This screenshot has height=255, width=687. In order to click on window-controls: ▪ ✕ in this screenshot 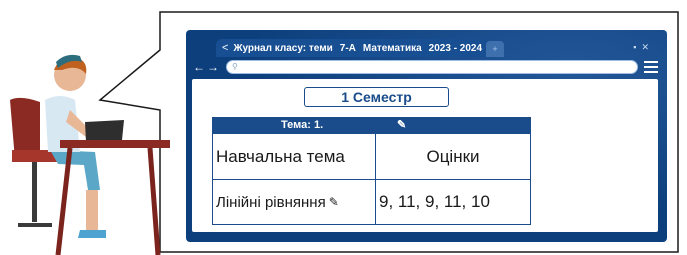, I will do `click(641, 47)`.